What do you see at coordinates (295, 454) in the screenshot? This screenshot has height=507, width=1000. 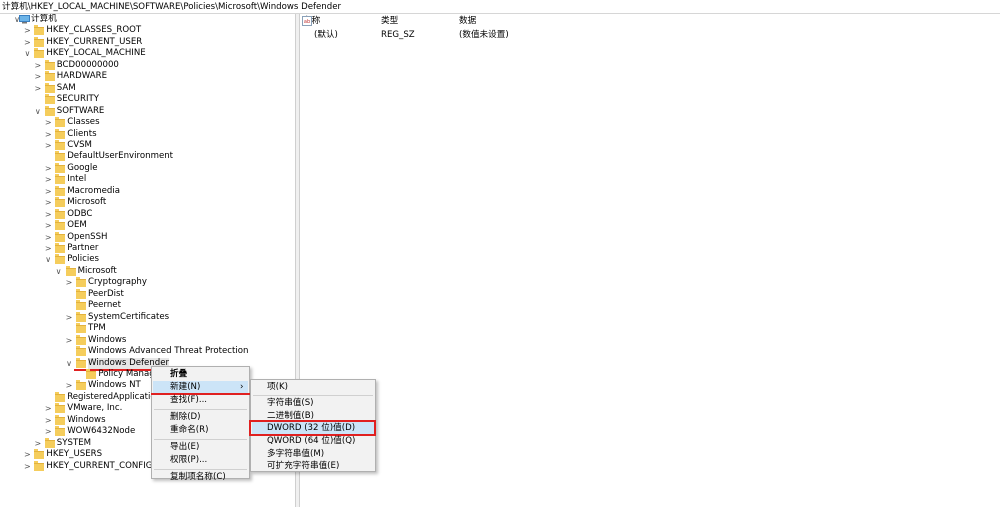 I see `menu-item: 多字符串值(M)` at bounding box center [295, 454].